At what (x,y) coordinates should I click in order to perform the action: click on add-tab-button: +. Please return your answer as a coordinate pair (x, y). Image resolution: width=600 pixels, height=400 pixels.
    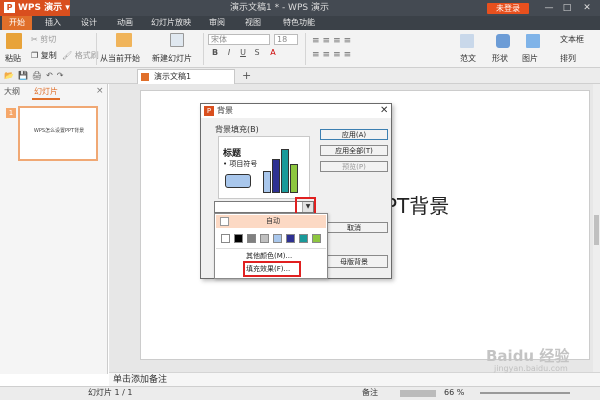
    Looking at the image, I should click on (246, 76).